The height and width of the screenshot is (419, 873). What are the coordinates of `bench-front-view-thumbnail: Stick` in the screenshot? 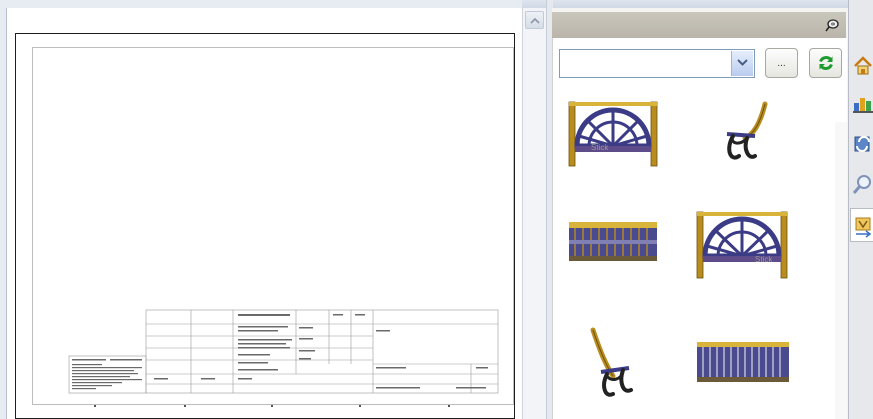 It's located at (613, 130).